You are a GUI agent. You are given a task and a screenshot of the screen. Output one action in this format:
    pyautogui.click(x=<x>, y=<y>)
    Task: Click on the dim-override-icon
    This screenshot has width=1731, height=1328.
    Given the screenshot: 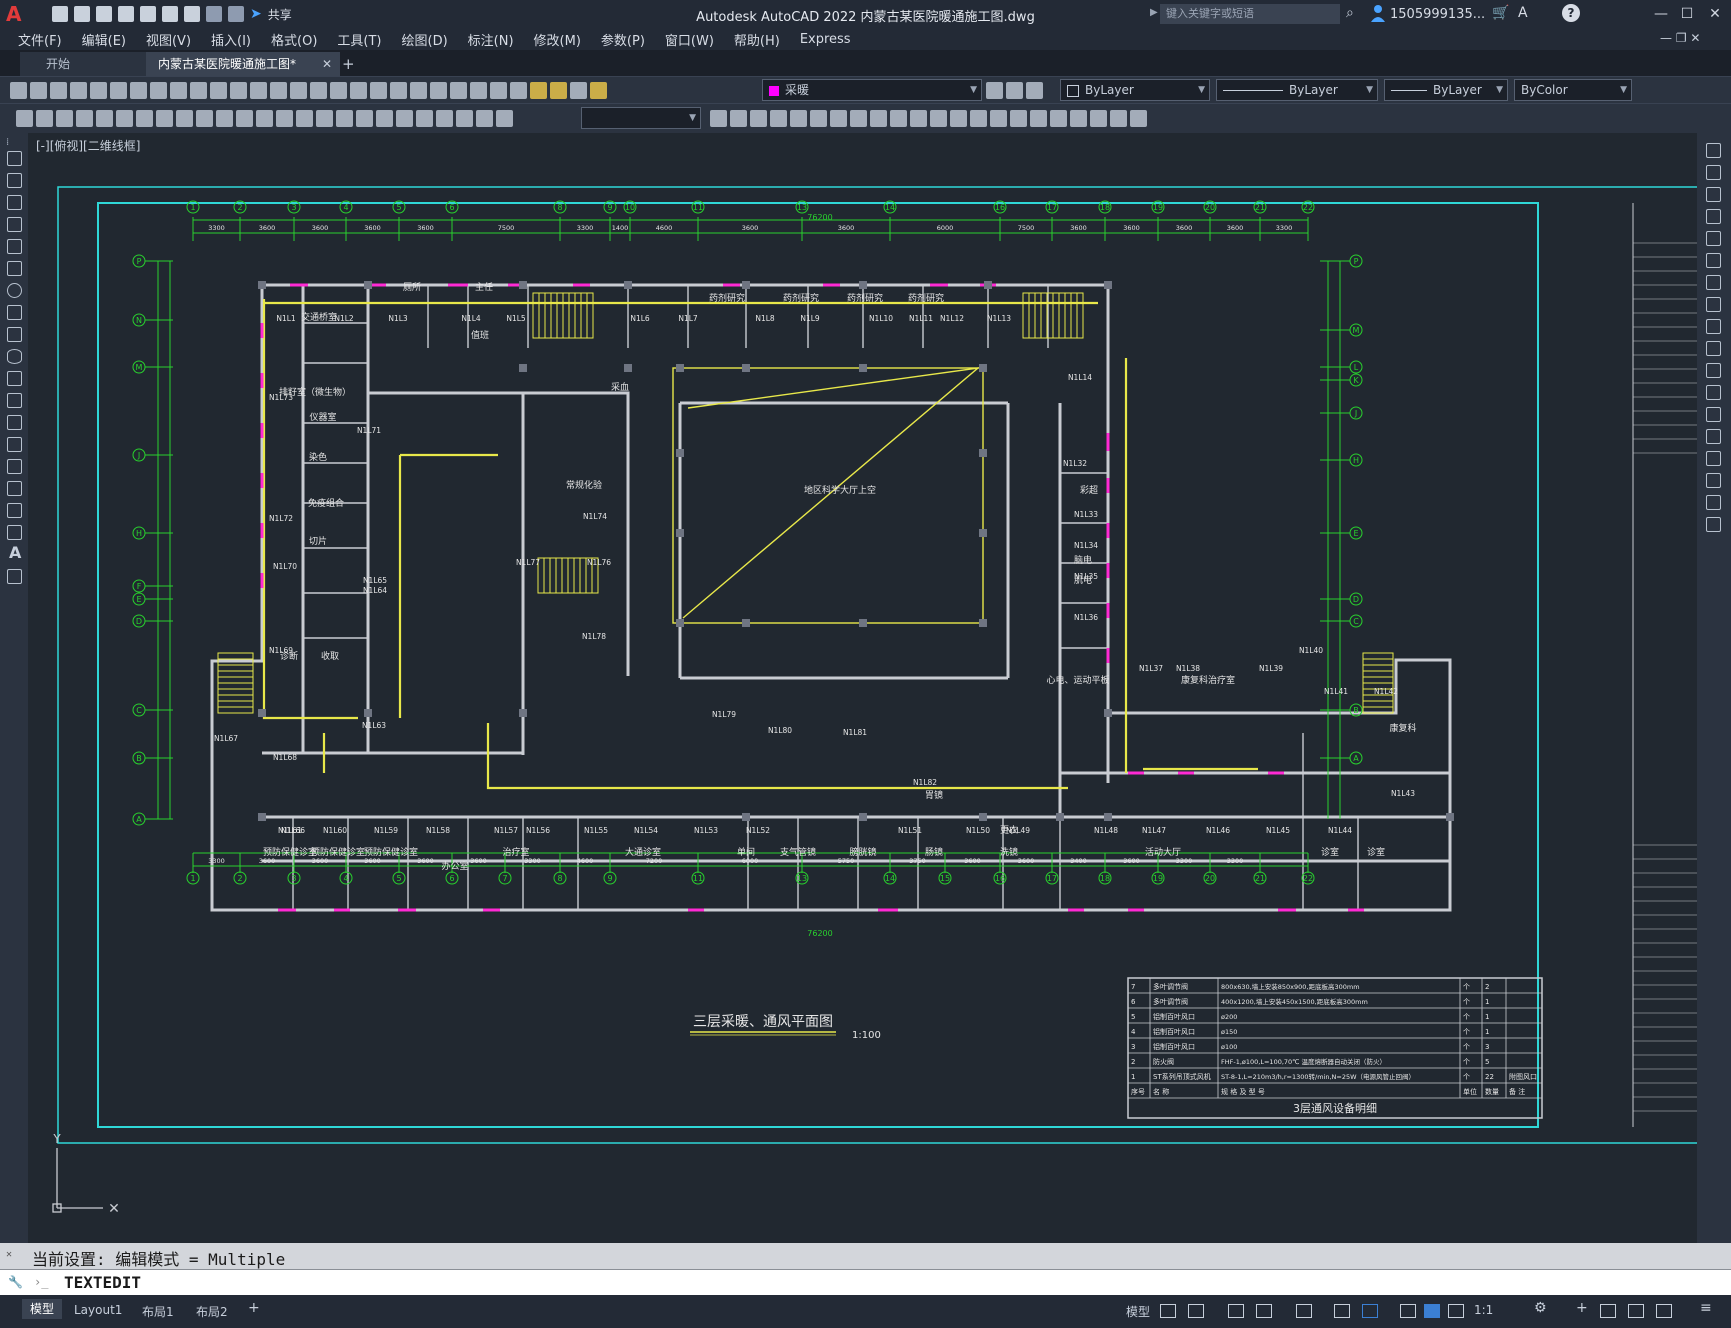 What is the action you would take?
    pyautogui.click(x=444, y=118)
    